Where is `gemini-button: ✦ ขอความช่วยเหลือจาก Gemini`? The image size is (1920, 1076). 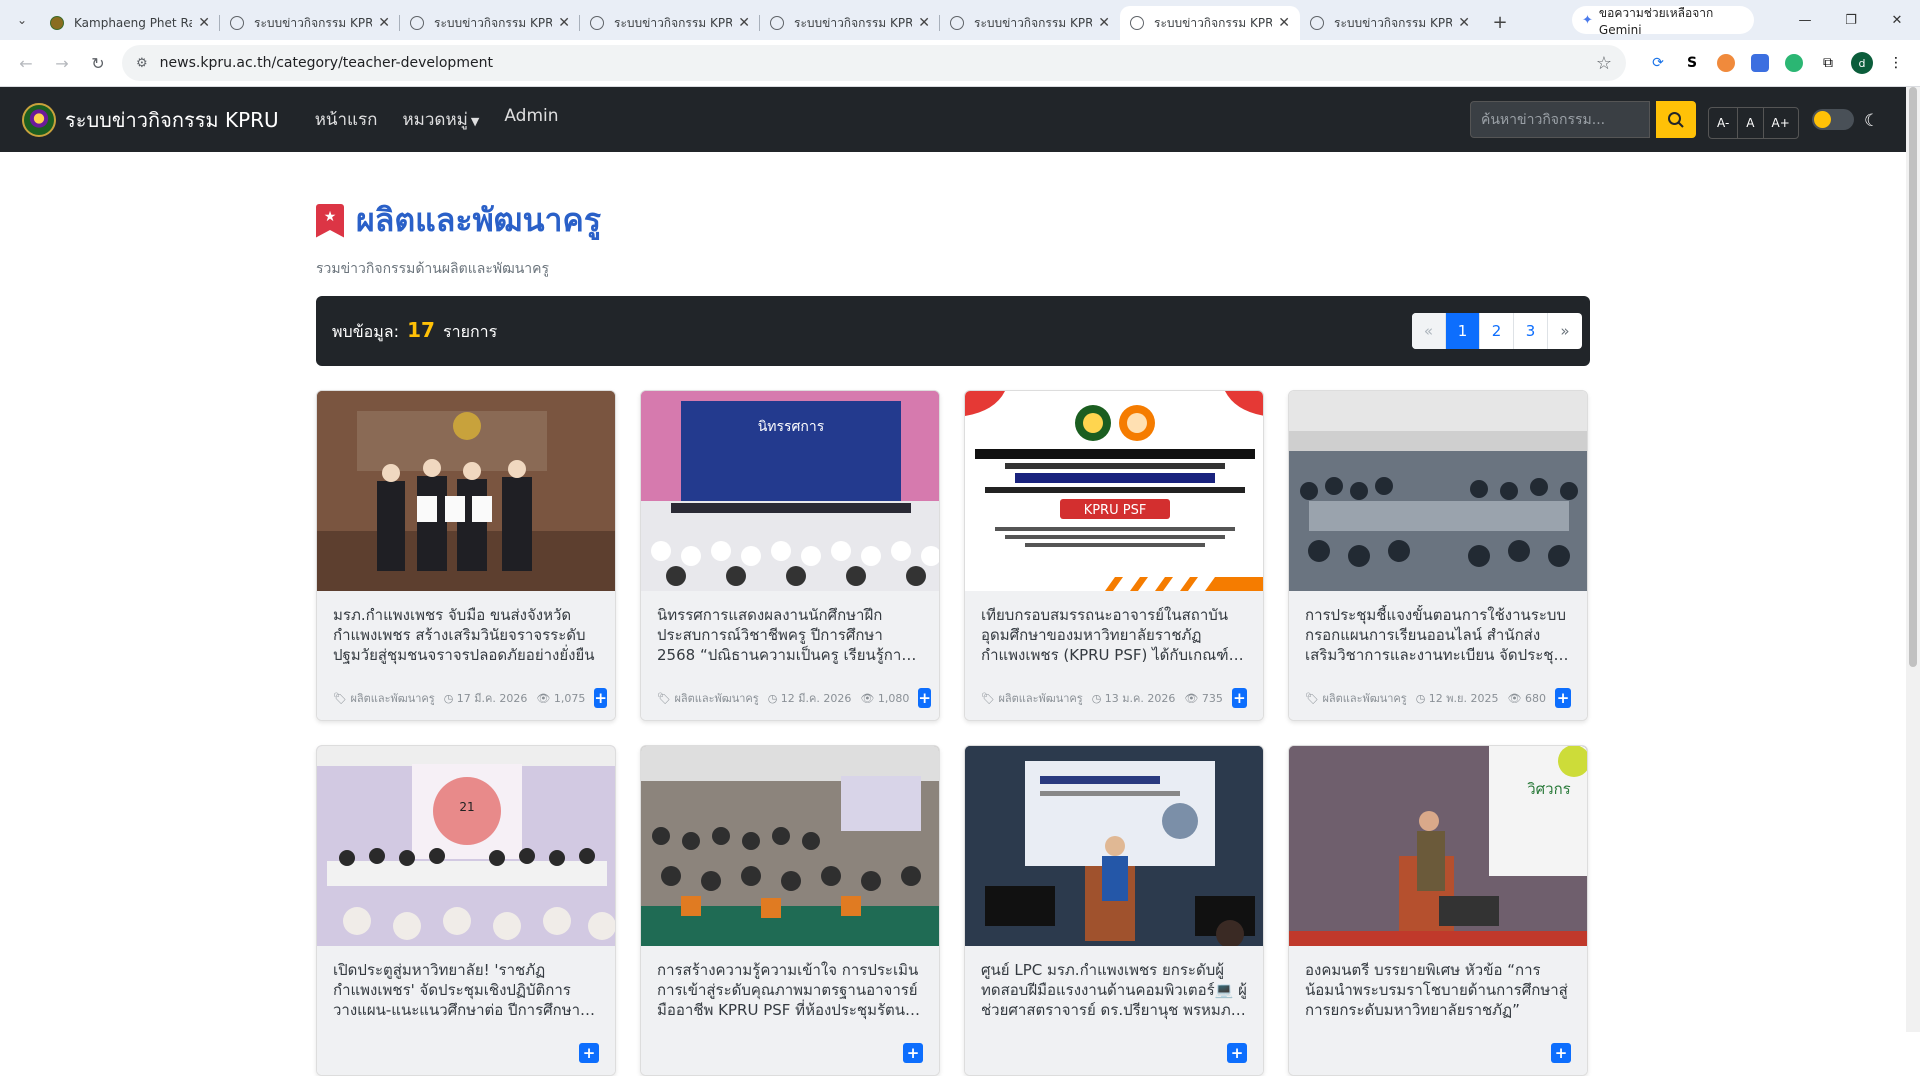 gemini-button: ✦ ขอความช่วยเหลือจาก Gemini is located at coordinates (1663, 21).